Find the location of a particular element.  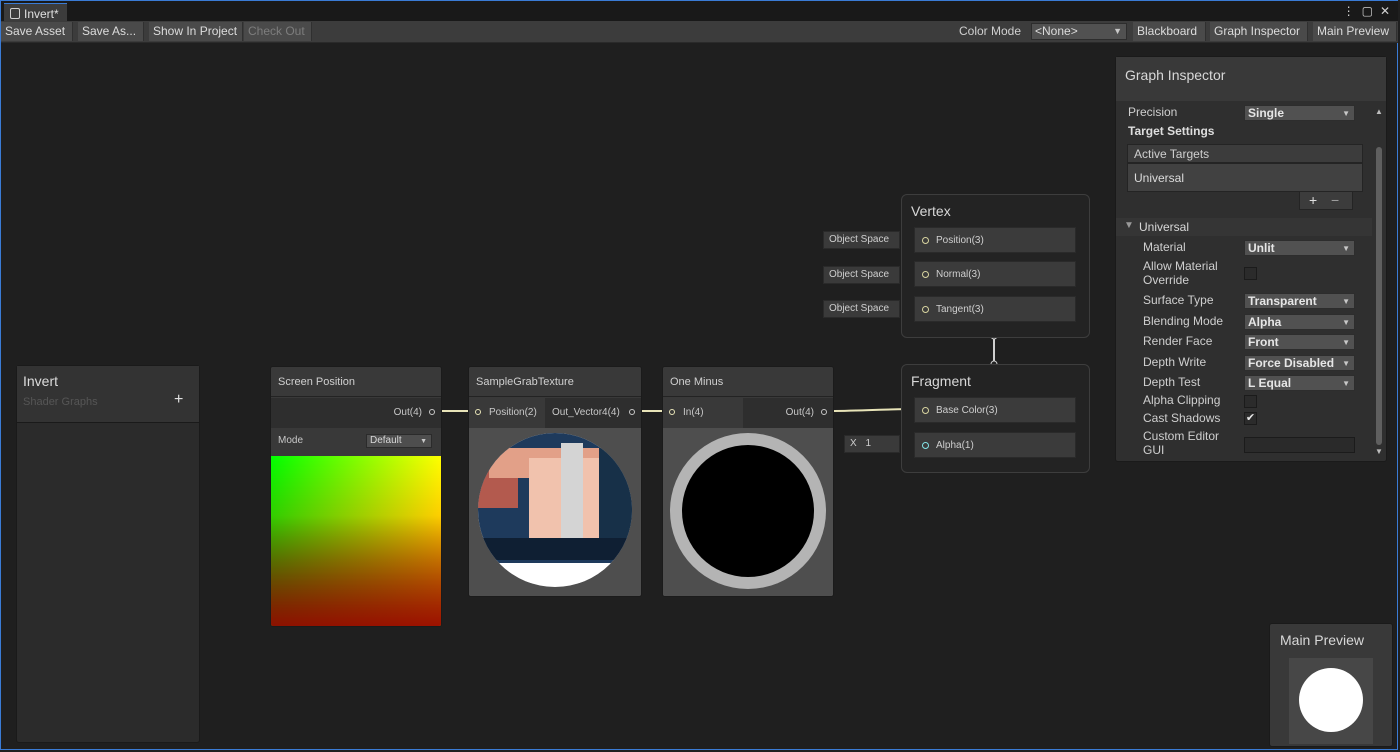

alpha-clipping-label: Alpha Clipping is located at coordinates (1182, 400).